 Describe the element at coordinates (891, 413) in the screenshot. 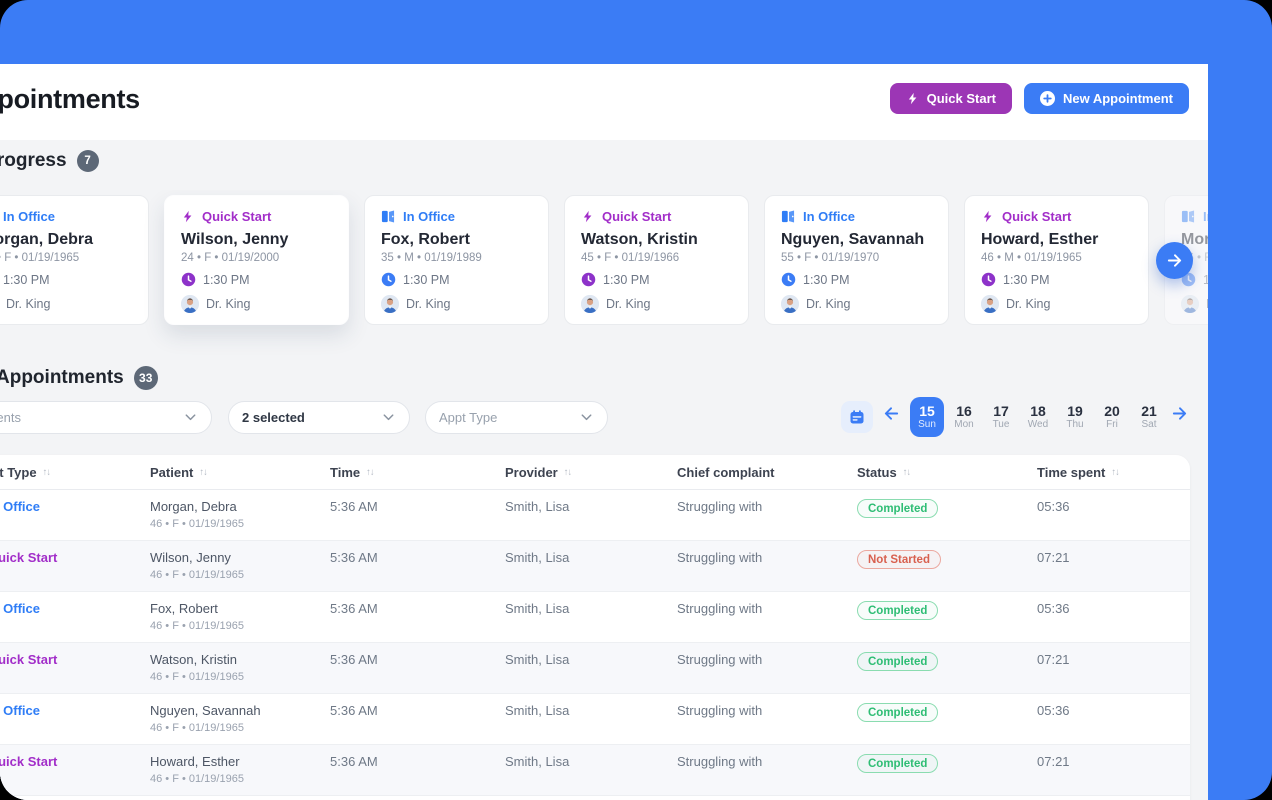

I see `week-prev-button` at that location.